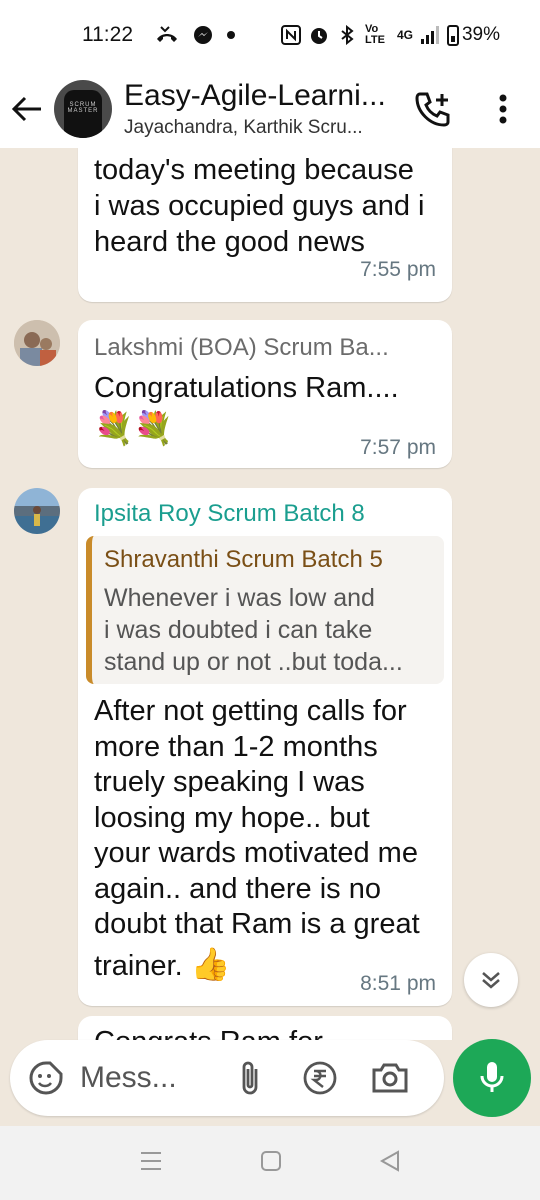 This screenshot has width=540, height=1200. I want to click on more-options-button, so click(503, 109).